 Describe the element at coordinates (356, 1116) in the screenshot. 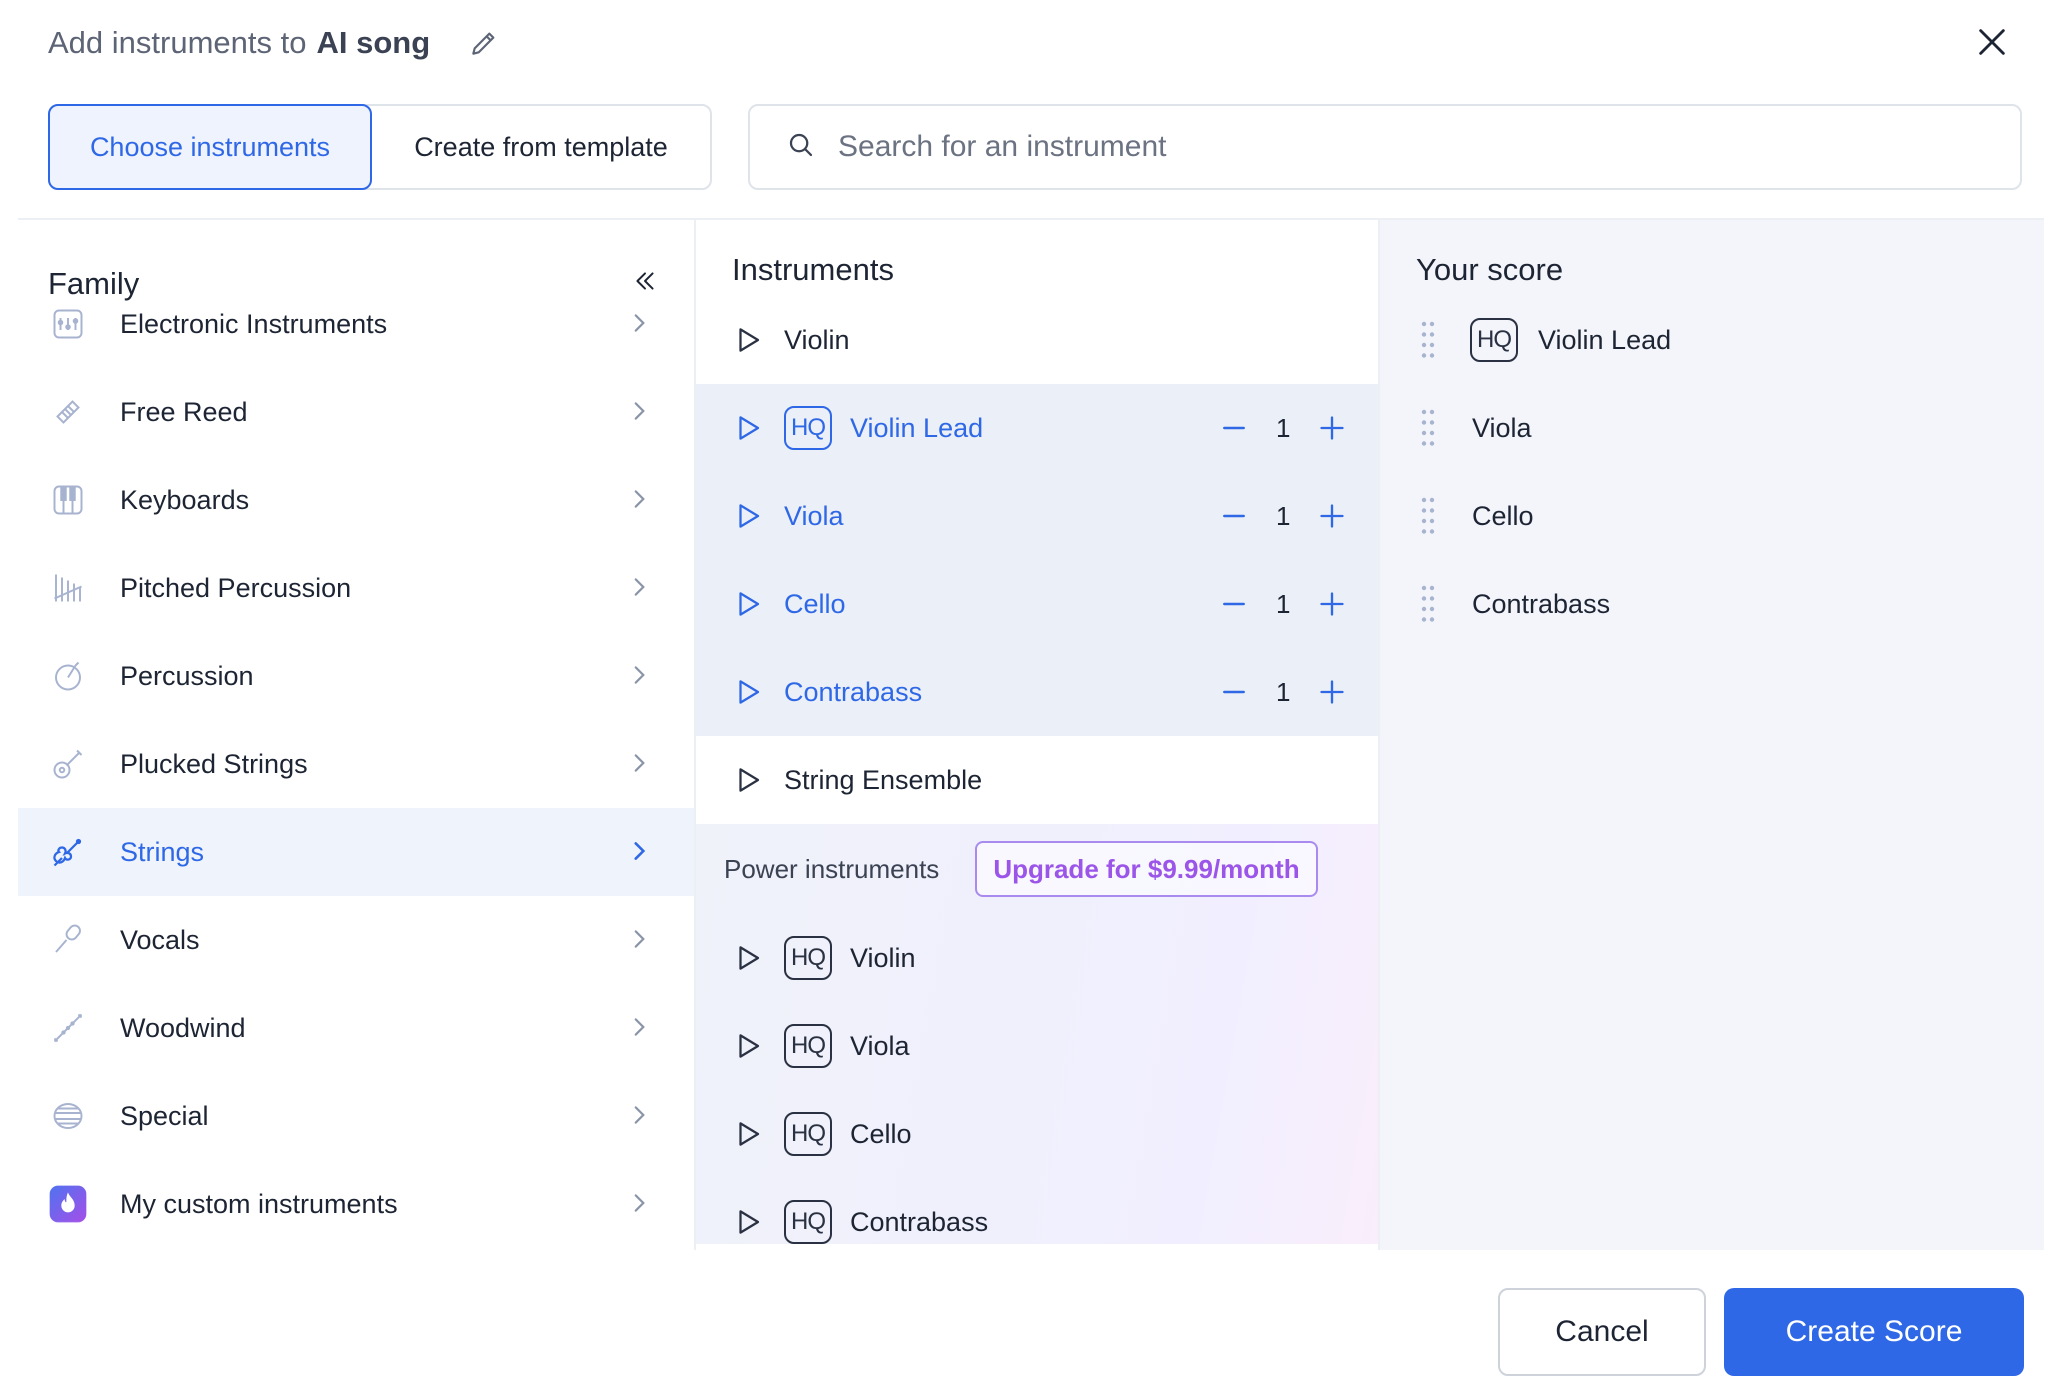

I see `family-item-special: Special` at that location.